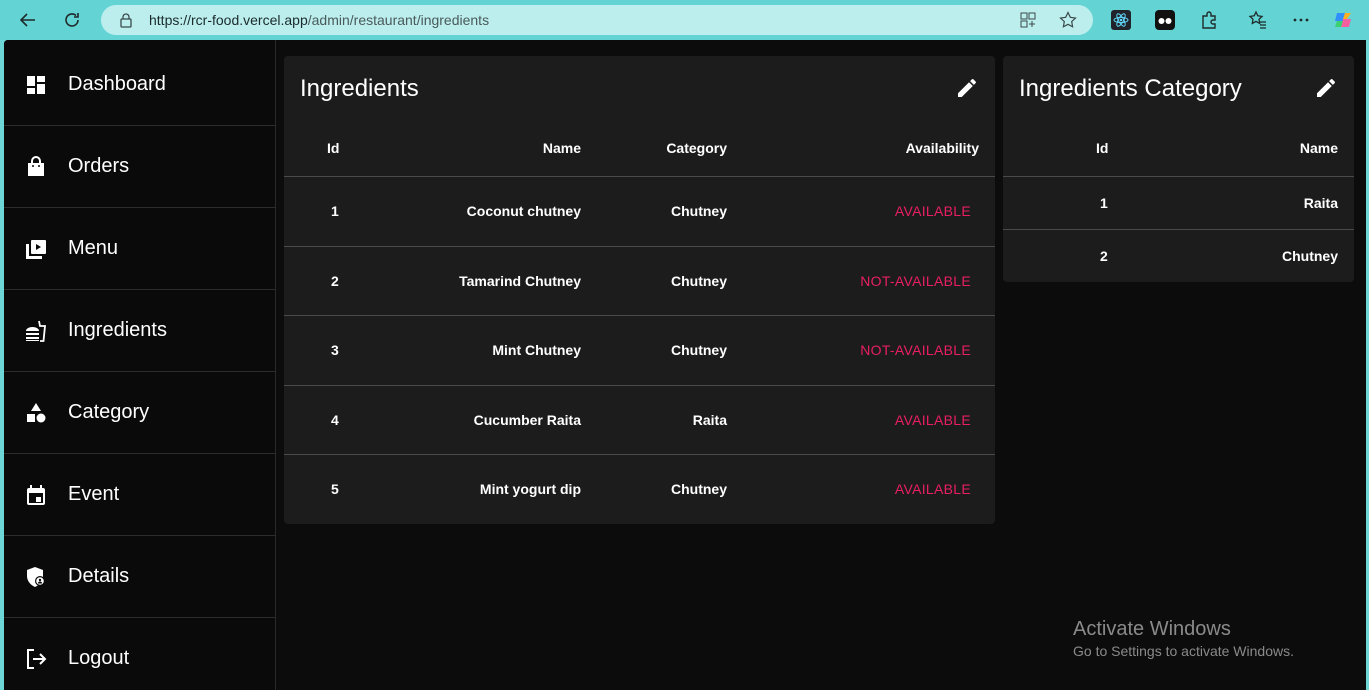  What do you see at coordinates (335, 489) in the screenshot?
I see `cell-id: 5` at bounding box center [335, 489].